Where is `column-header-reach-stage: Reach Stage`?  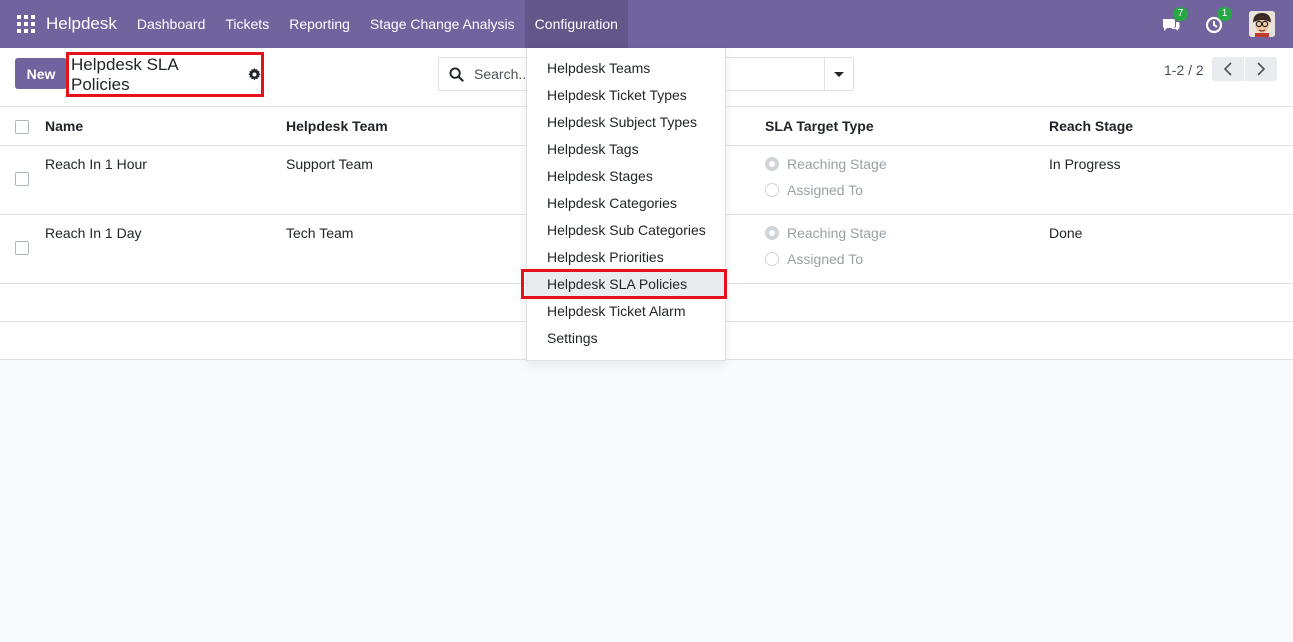
column-header-reach-stage: Reach Stage is located at coordinates (1091, 126).